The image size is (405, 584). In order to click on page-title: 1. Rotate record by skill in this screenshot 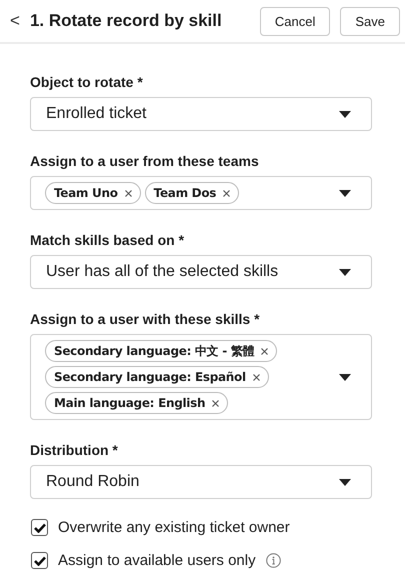, I will do `click(126, 21)`.